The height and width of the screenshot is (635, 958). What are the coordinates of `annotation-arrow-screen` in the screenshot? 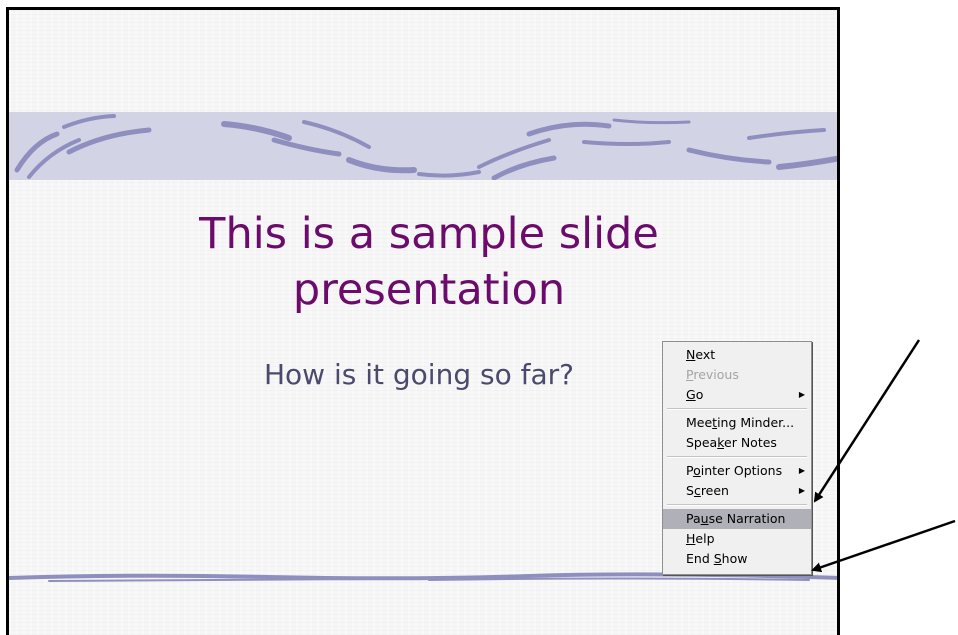 It's located at (867, 421).